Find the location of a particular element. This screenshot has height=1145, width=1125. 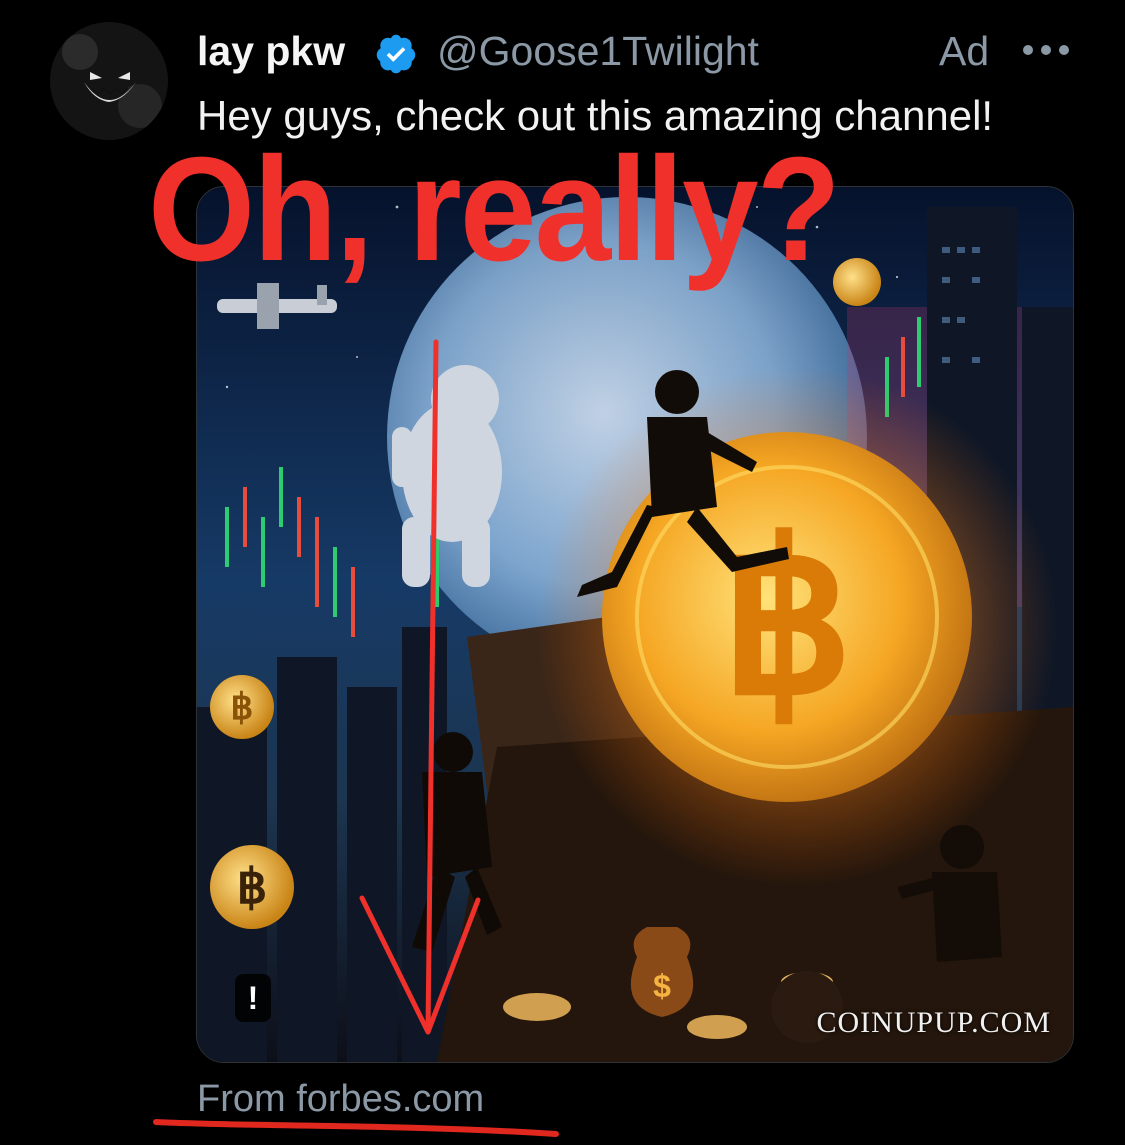

alt-text-badge: ! is located at coordinates (253, 998).